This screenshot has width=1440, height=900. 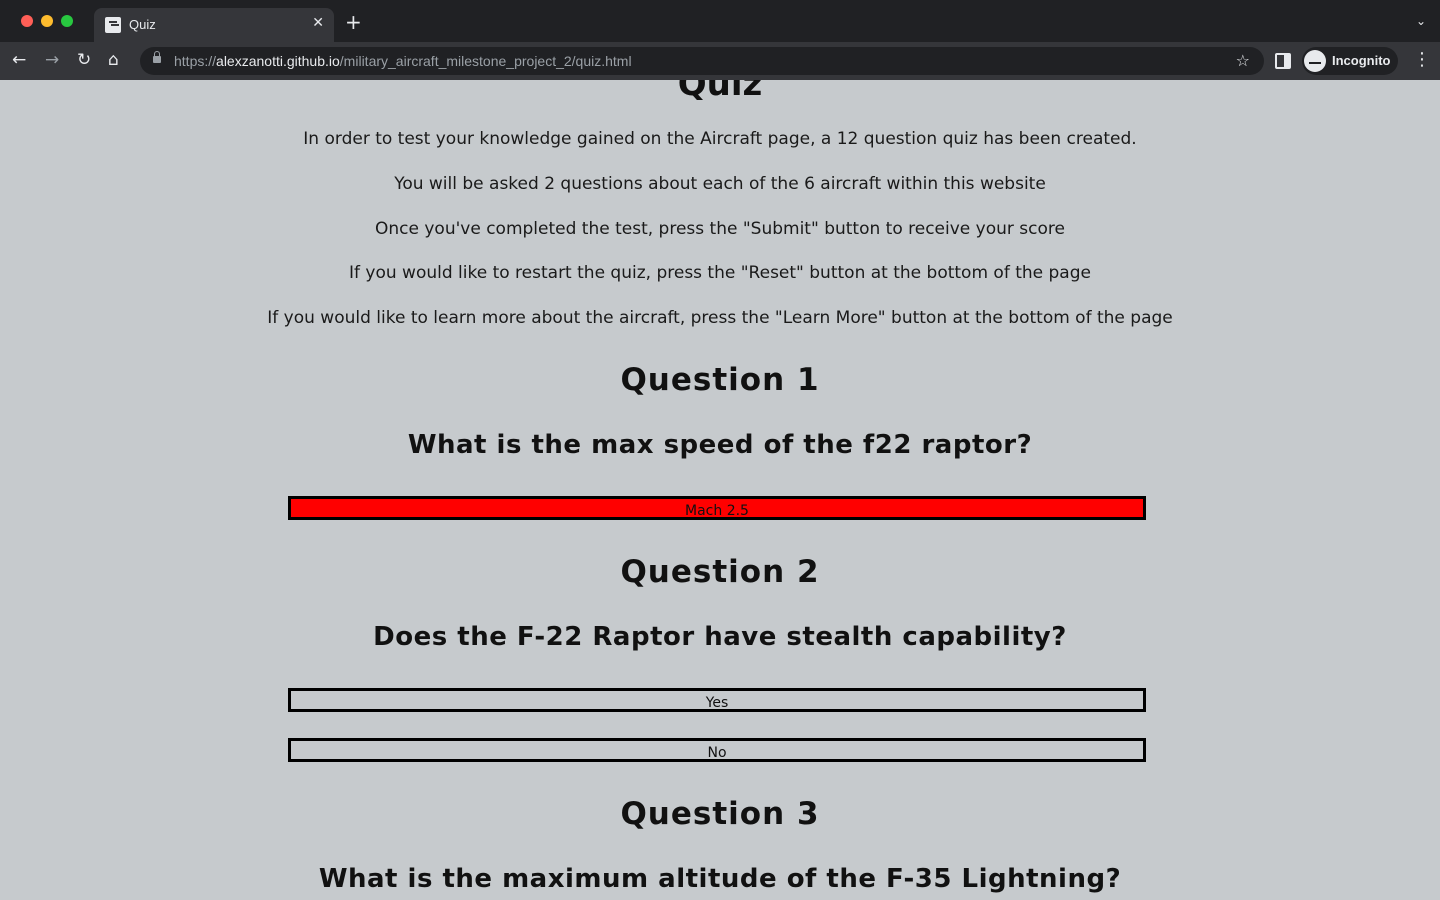 I want to click on question-1-heading: Question 1, so click(x=720, y=380).